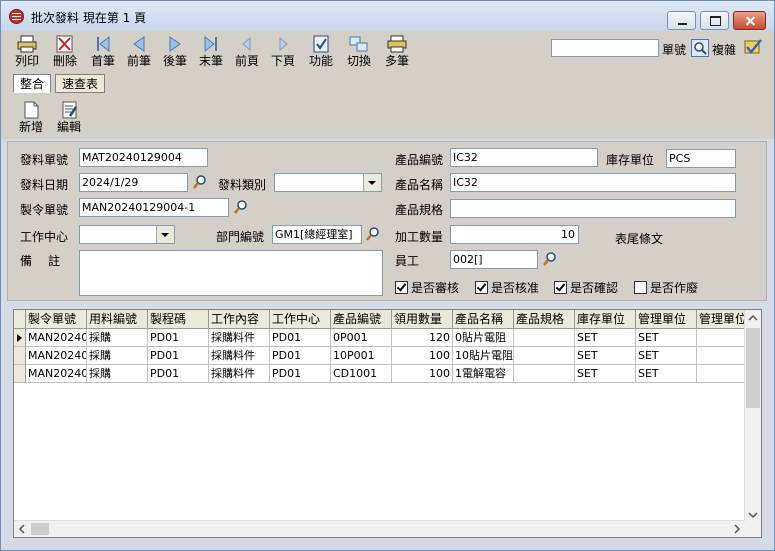 The image size is (775, 551). What do you see at coordinates (31, 110) in the screenshot?
I see `new-document-icon` at bounding box center [31, 110].